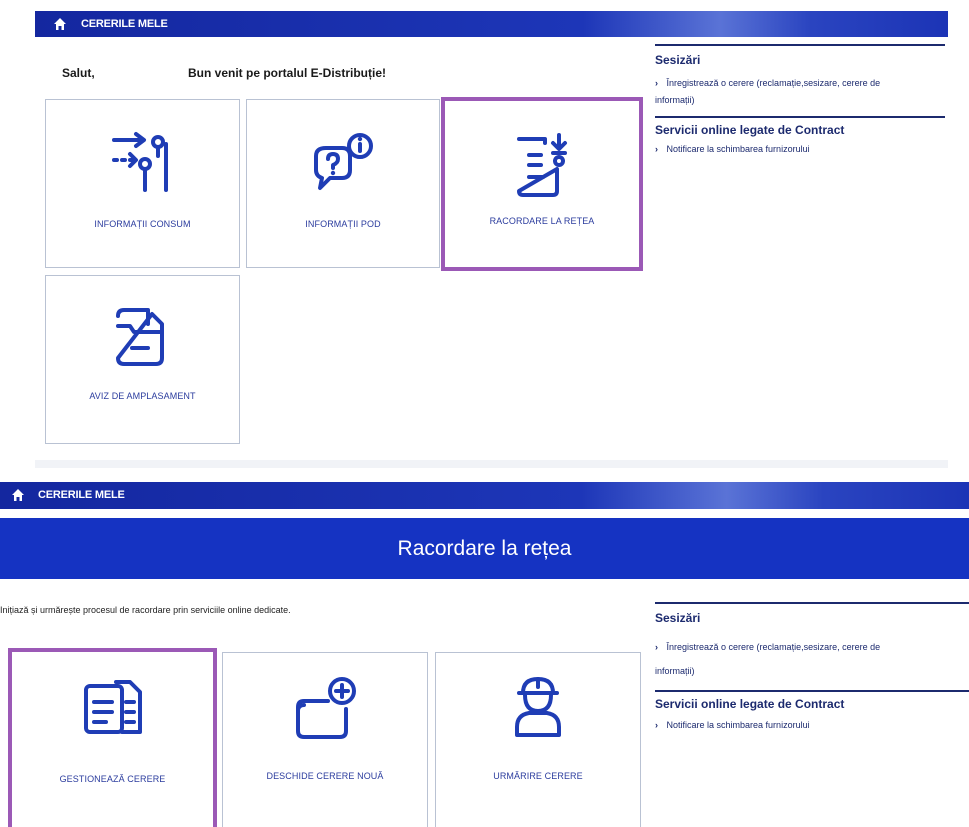 The height and width of the screenshot is (827, 969). What do you see at coordinates (139, 337) in the screenshot?
I see `folder-minus-icon` at bounding box center [139, 337].